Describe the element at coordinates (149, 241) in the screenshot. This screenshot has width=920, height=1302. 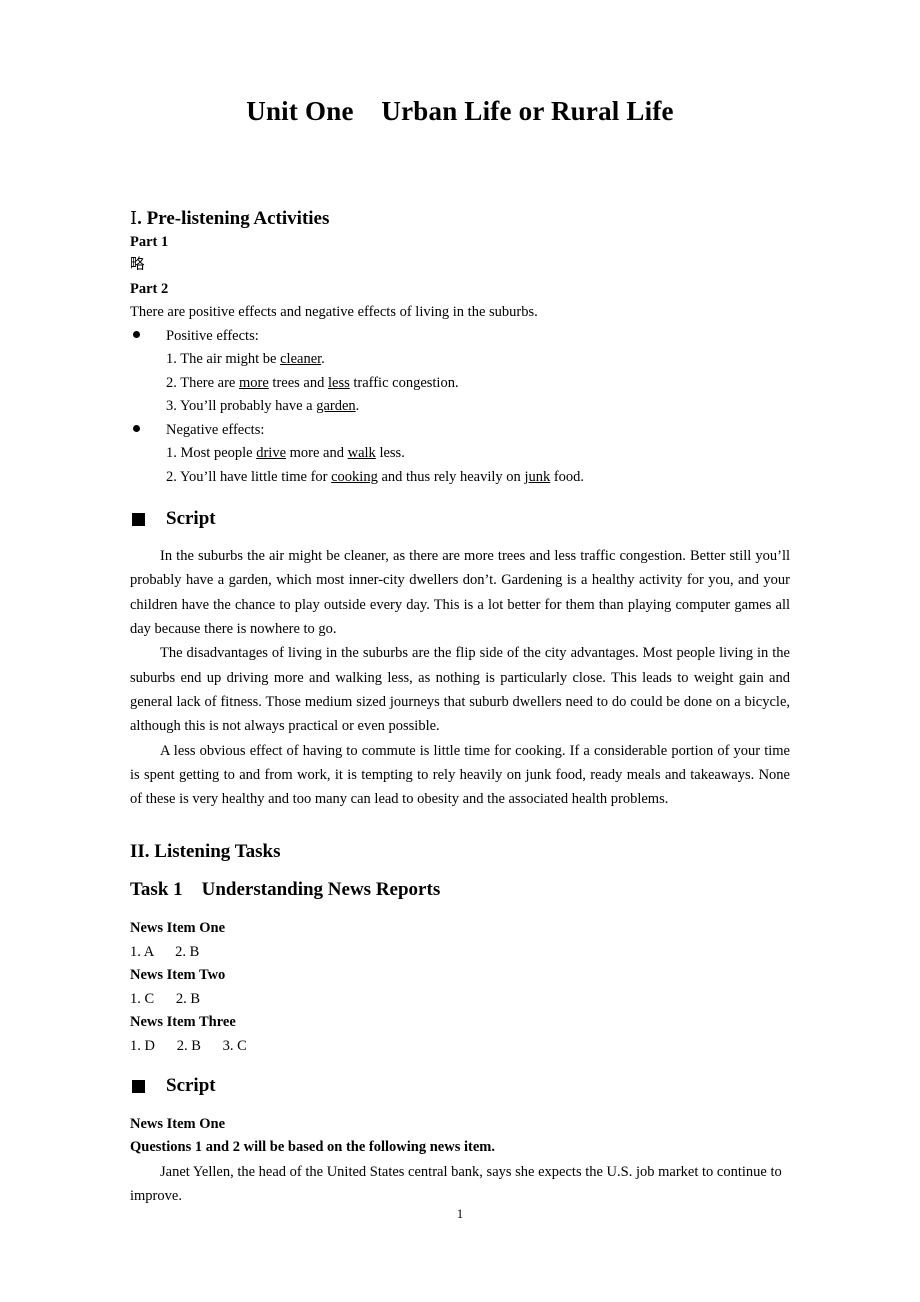
I see `part-1-label: Part 1` at that location.